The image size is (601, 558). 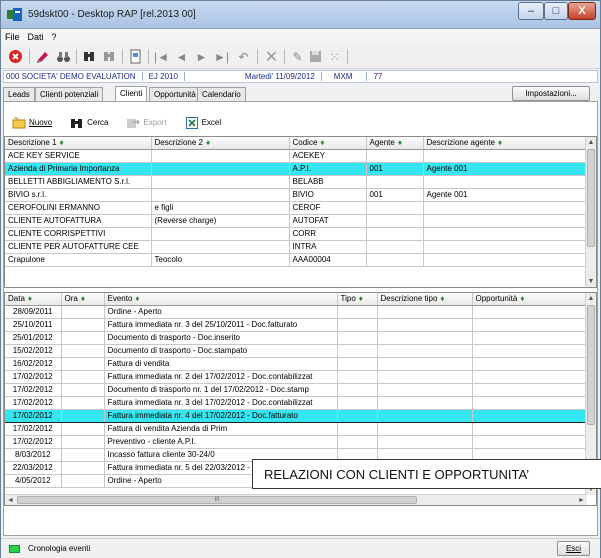 What do you see at coordinates (220, 208) in the screenshot?
I see `client-cell: e figli` at bounding box center [220, 208].